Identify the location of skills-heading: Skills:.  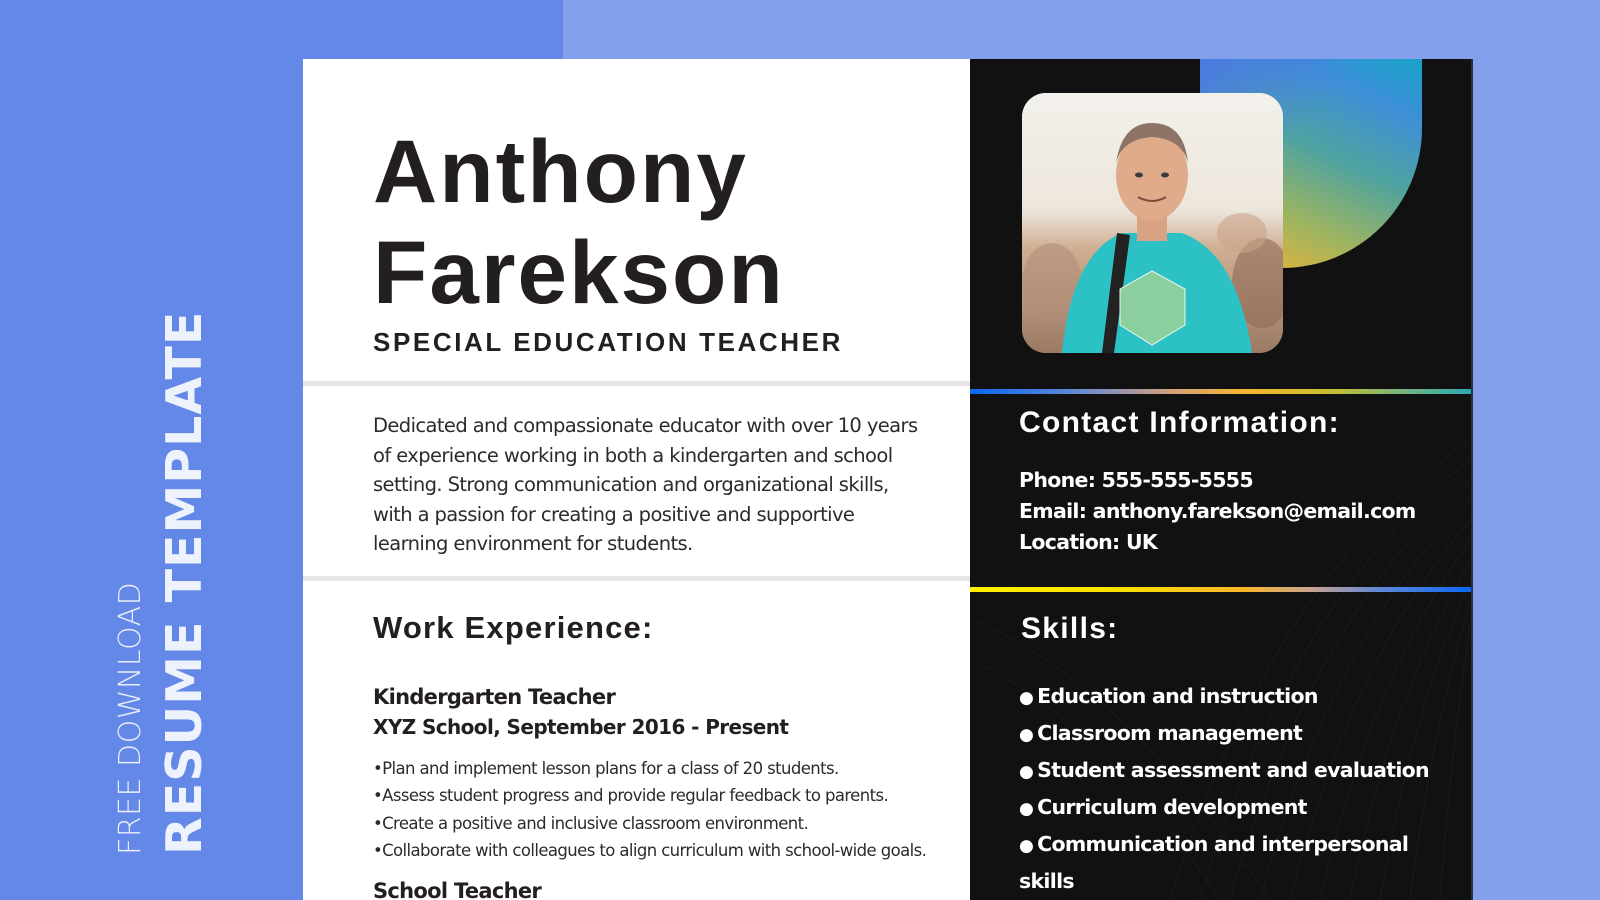
(1070, 628).